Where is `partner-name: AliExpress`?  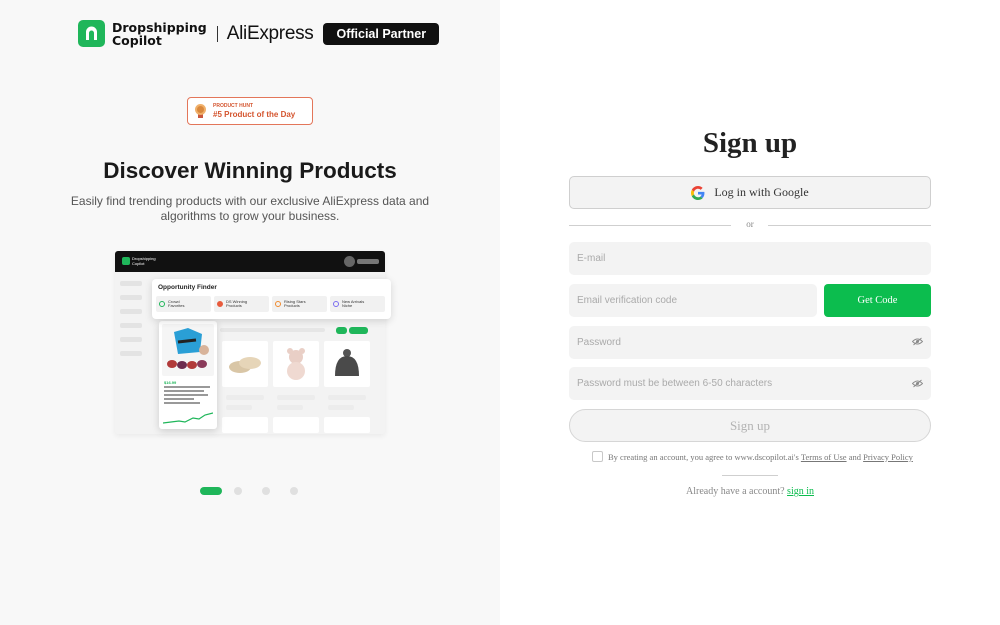
partner-name: AliExpress is located at coordinates (270, 33).